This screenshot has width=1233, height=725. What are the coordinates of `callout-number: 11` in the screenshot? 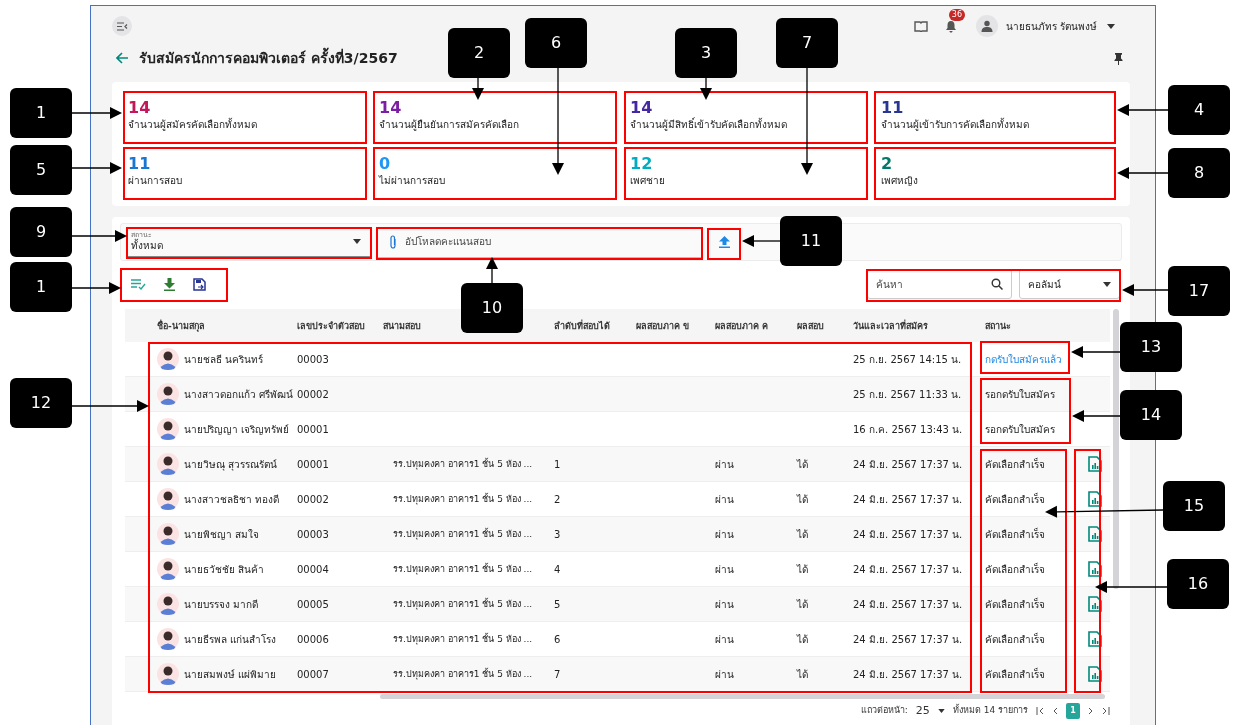 It's located at (811, 241).